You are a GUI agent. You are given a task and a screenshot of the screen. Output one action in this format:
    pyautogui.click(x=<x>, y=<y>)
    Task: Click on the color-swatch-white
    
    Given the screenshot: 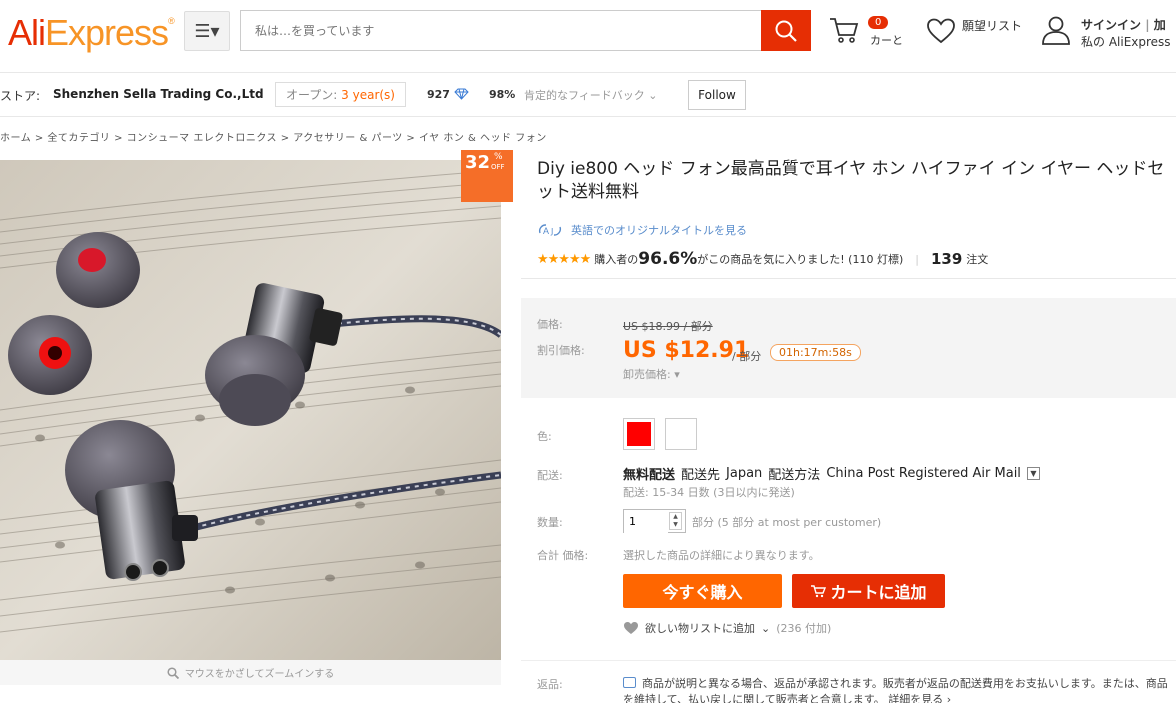 What is the action you would take?
    pyautogui.click(x=681, y=434)
    